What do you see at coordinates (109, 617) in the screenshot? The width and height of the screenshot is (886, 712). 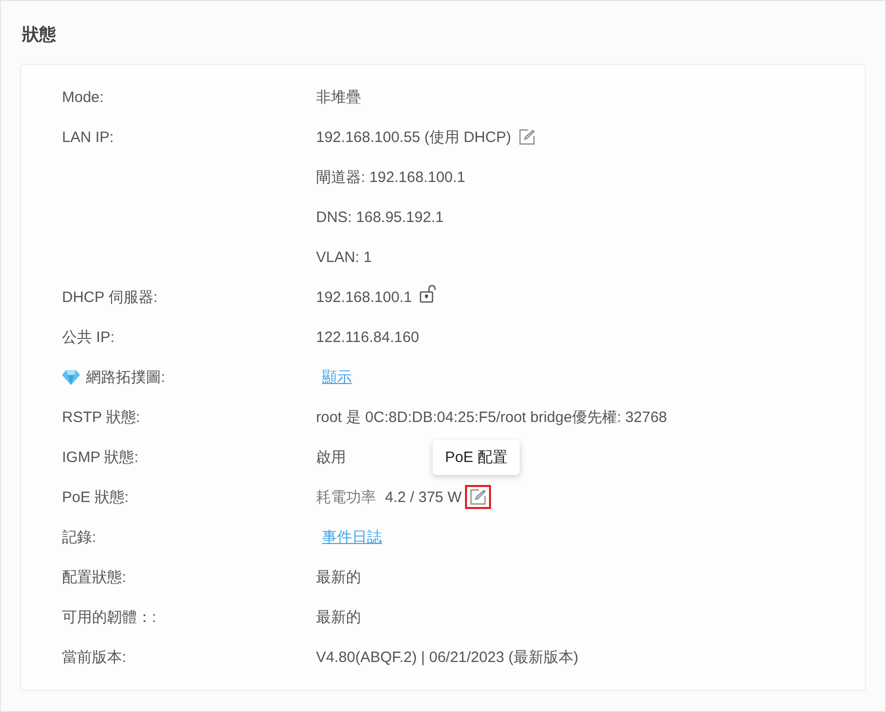 I see `field-label: 可用的韌體：:` at bounding box center [109, 617].